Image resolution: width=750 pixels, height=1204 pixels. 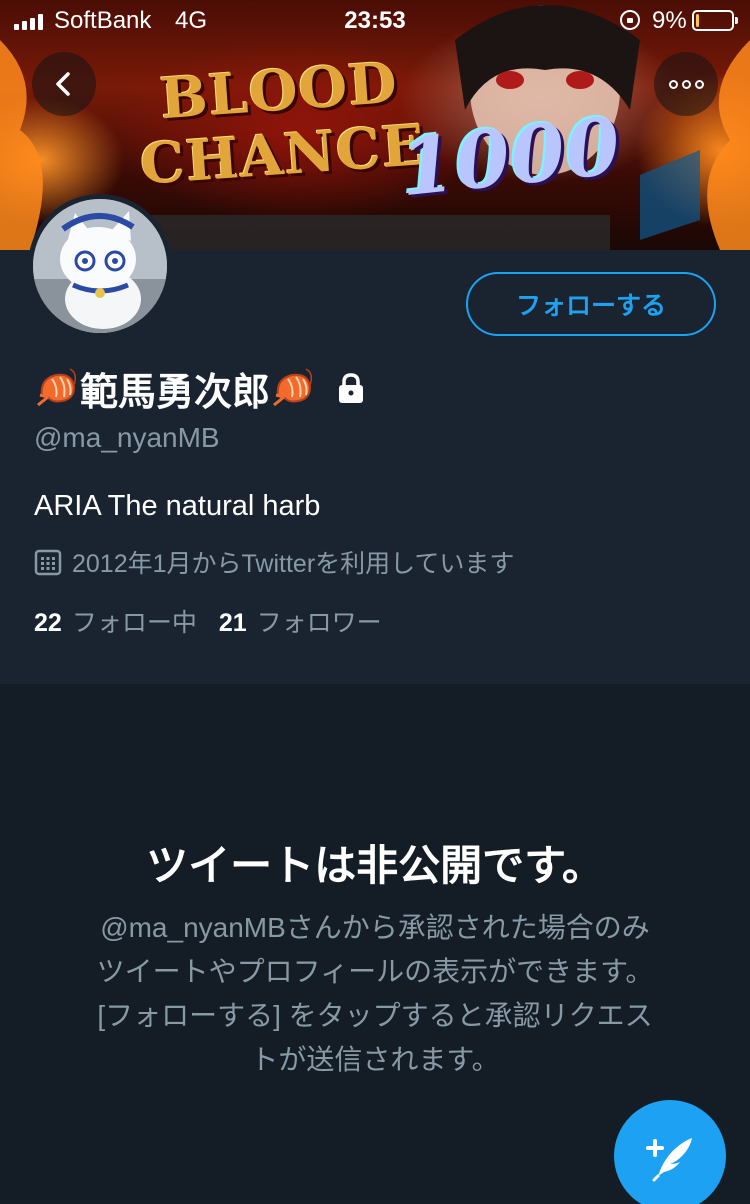 What do you see at coordinates (375, 1059) in the screenshot?
I see `private-message-line: トが送信されます。` at bounding box center [375, 1059].